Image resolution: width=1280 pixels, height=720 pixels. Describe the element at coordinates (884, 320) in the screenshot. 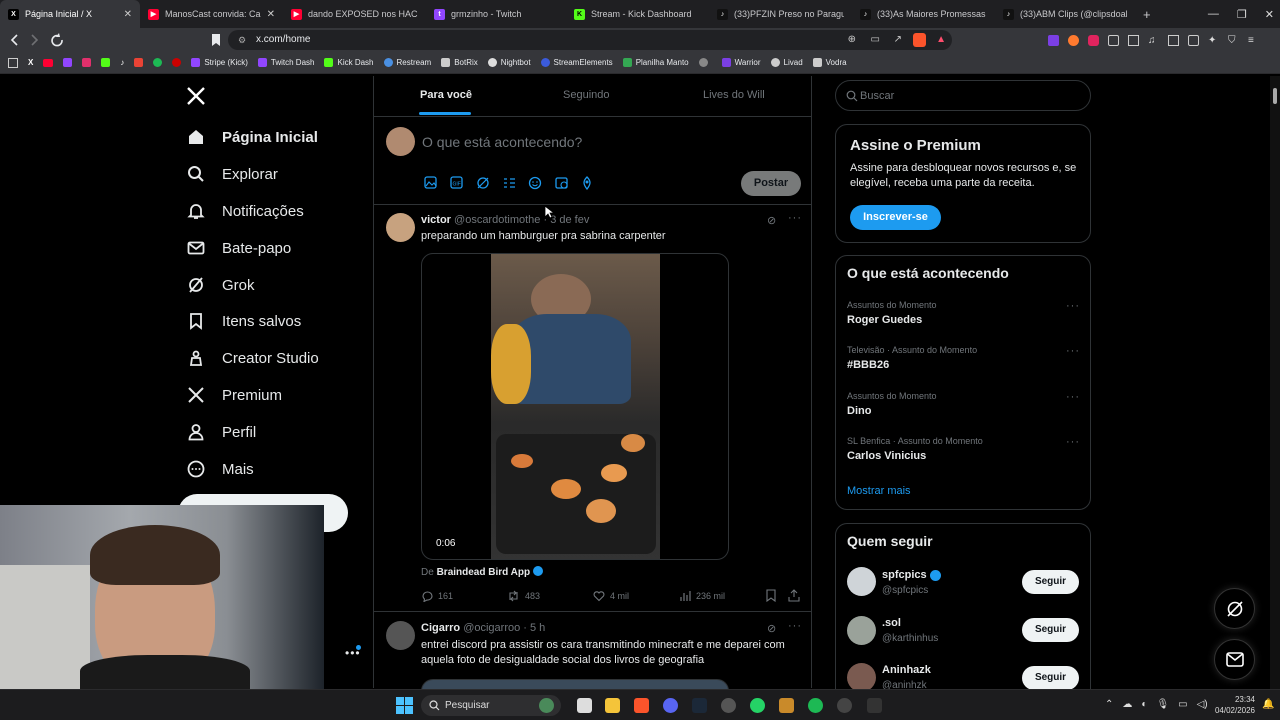

I see `trend-item: Roger Guedes` at that location.